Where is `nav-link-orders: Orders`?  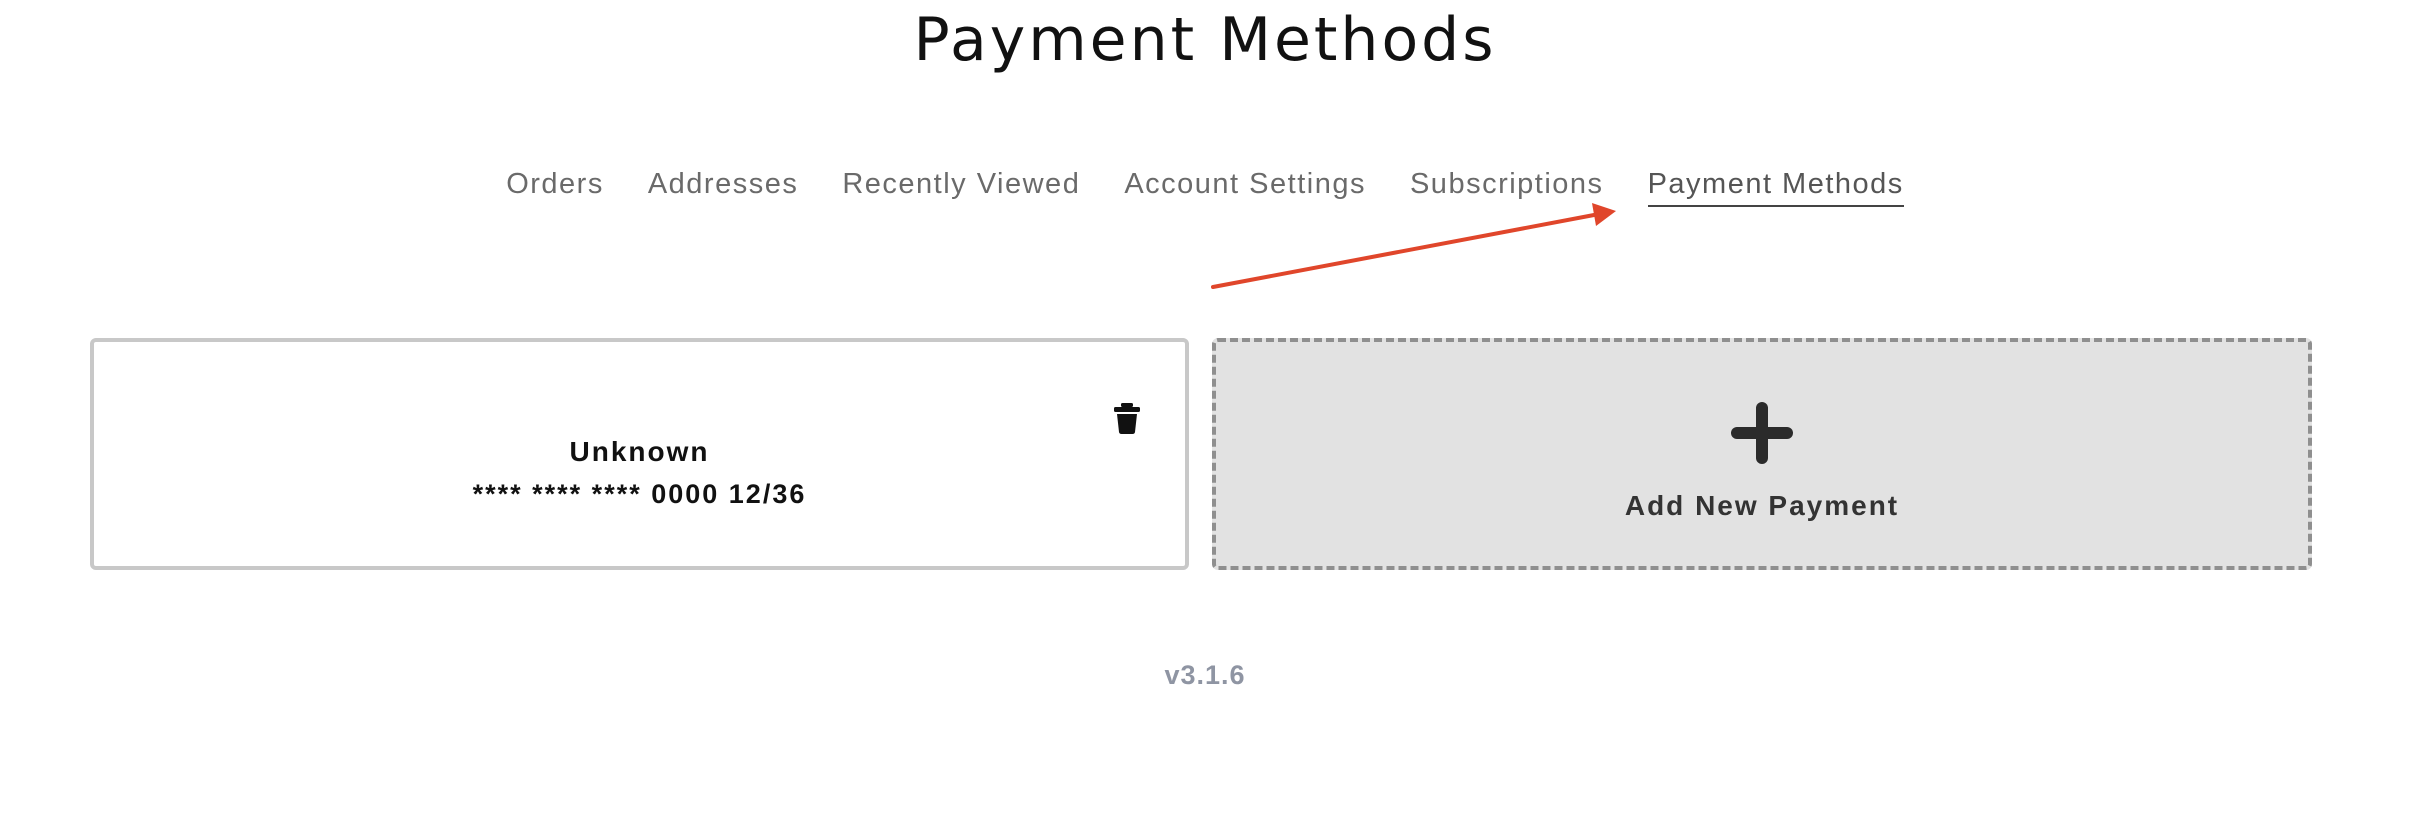
nav-link-orders: Orders is located at coordinates (555, 187).